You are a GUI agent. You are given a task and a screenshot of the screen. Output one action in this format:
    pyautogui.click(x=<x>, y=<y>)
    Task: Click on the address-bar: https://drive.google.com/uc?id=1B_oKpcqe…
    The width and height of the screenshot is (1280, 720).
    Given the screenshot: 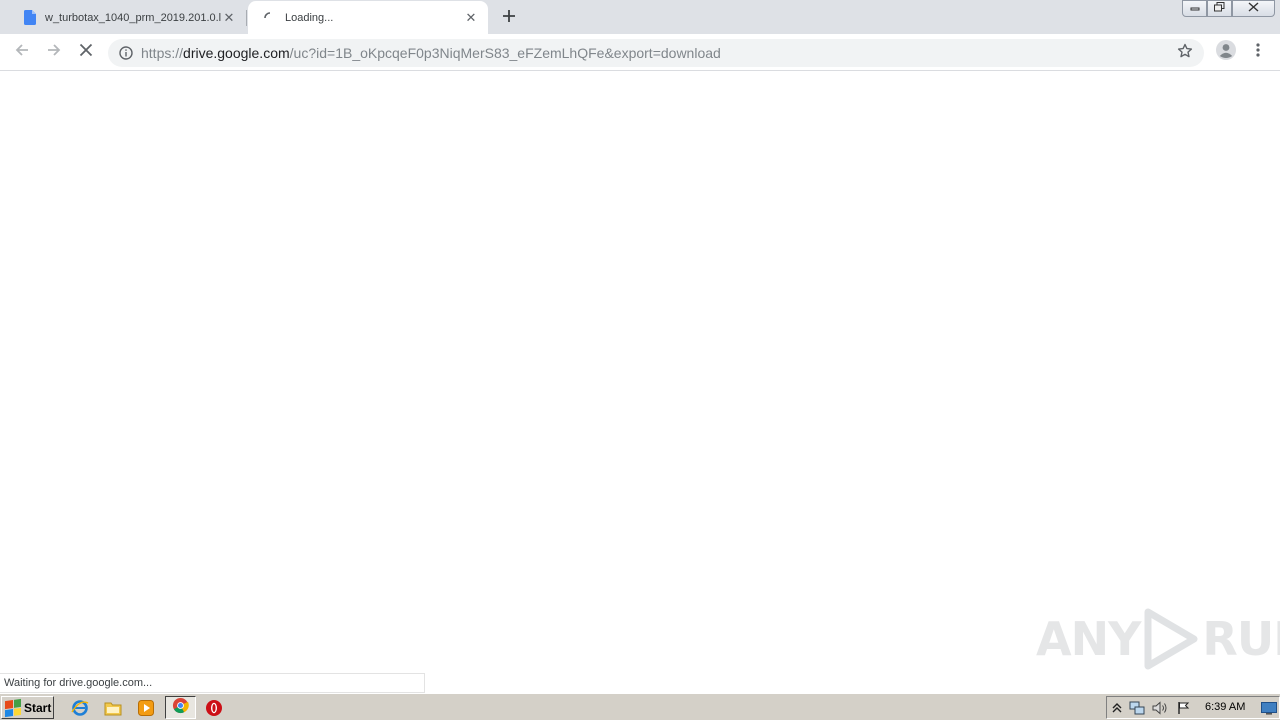 What is the action you would take?
    pyautogui.click(x=656, y=53)
    